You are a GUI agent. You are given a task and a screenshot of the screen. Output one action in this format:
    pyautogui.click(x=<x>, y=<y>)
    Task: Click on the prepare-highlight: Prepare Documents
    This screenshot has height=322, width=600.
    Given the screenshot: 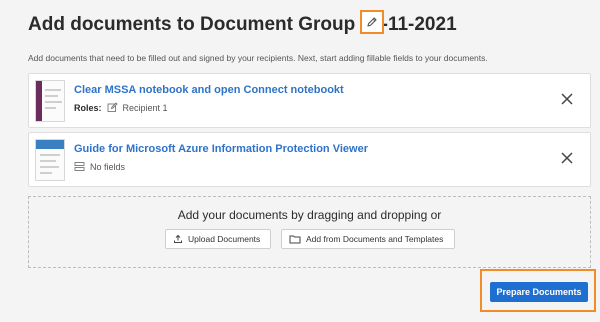 What is the action you would take?
    pyautogui.click(x=538, y=290)
    